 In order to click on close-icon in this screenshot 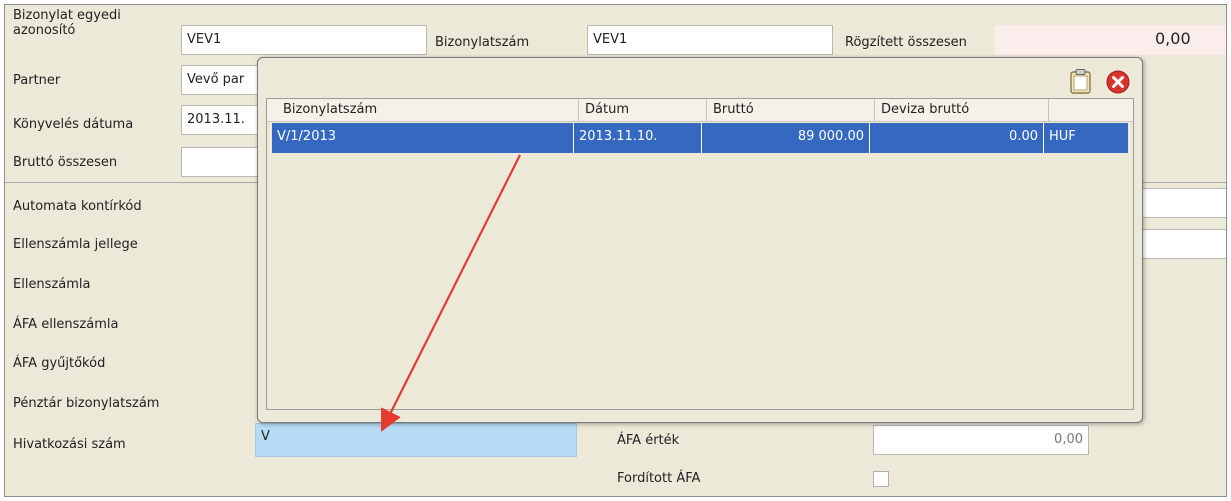, I will do `click(1118, 82)`.